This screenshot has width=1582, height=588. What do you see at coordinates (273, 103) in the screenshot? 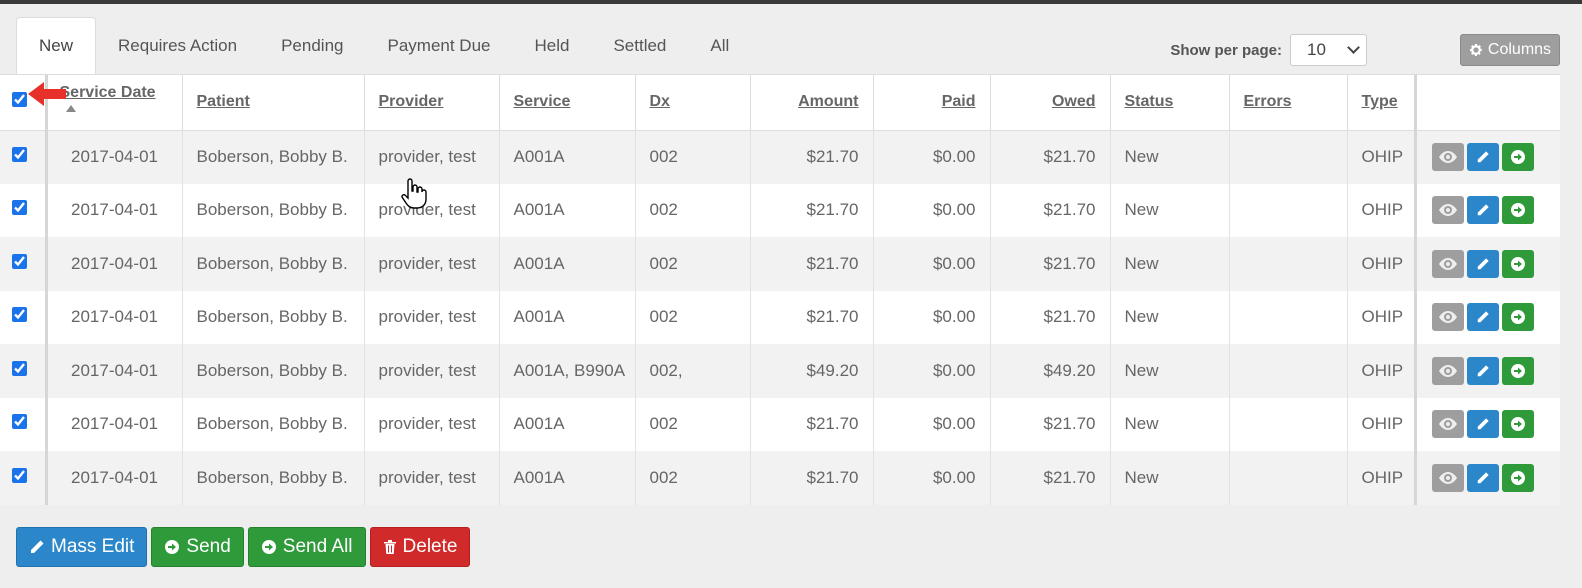
I see `header-patient: Patient` at bounding box center [273, 103].